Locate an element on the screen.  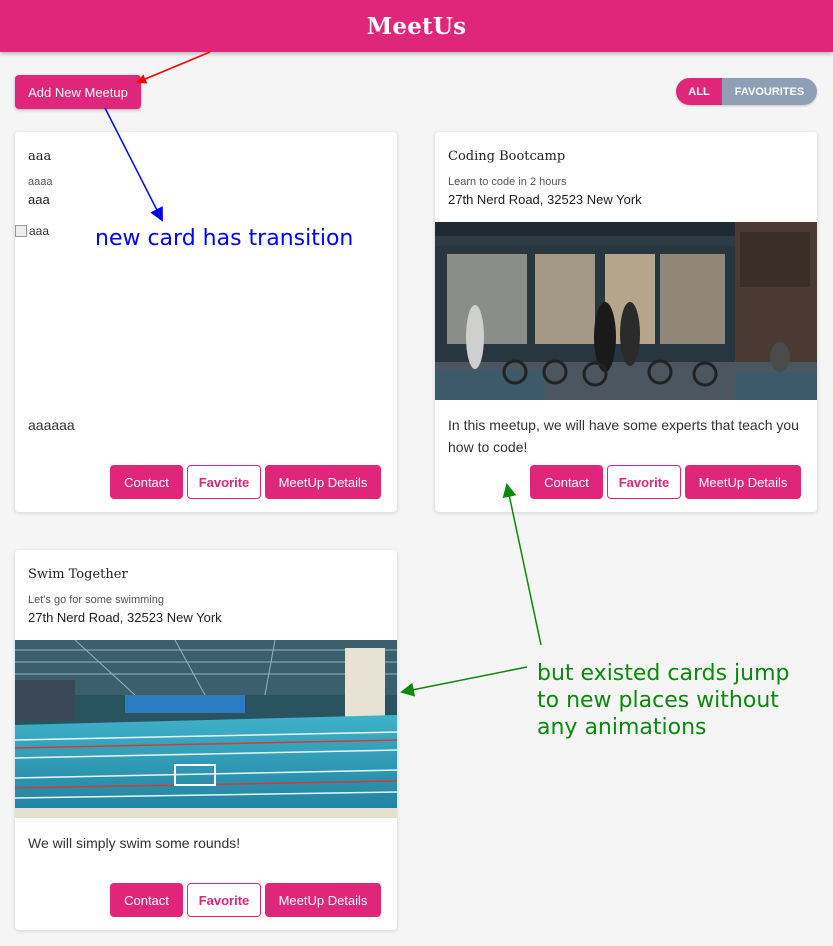
filter-favourites-tab: FAVOURITES is located at coordinates (769, 91).